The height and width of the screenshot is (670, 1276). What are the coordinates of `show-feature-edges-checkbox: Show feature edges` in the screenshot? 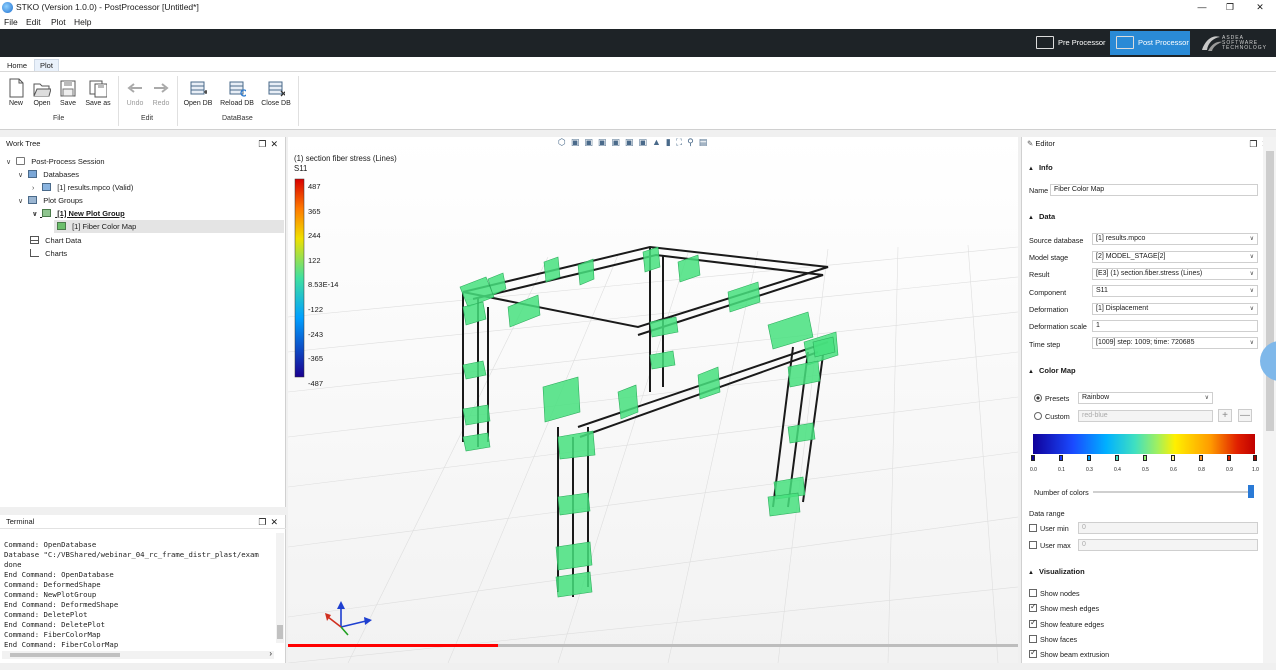 It's located at (1066, 623).